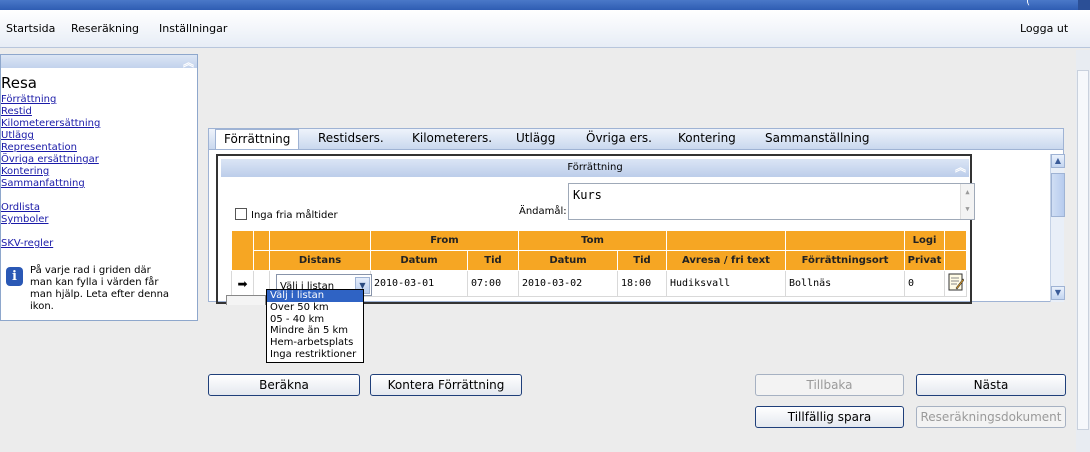  Describe the element at coordinates (242, 250) in the screenshot. I see `grid-corner` at that location.